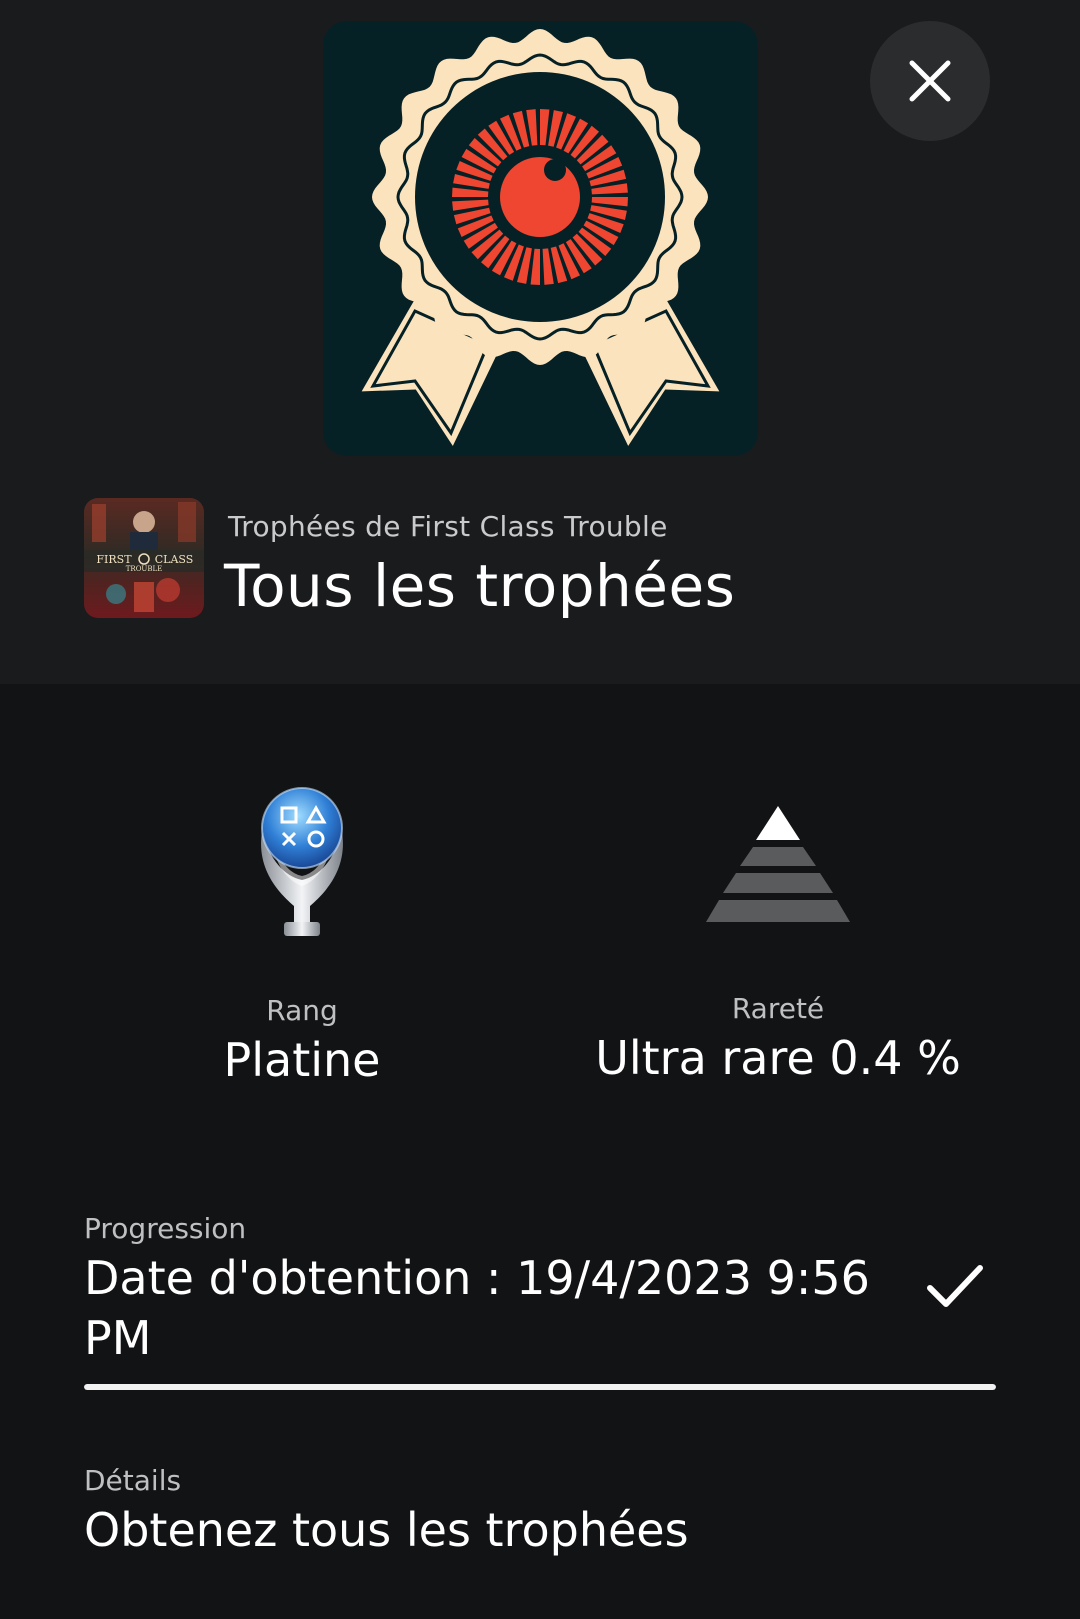  Describe the element at coordinates (144, 569) in the screenshot. I see `game-thumb-text-3: TROUBLE` at that location.